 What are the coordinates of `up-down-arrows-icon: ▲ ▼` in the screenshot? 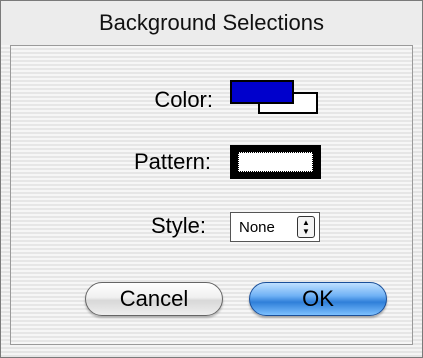 It's located at (306, 227).